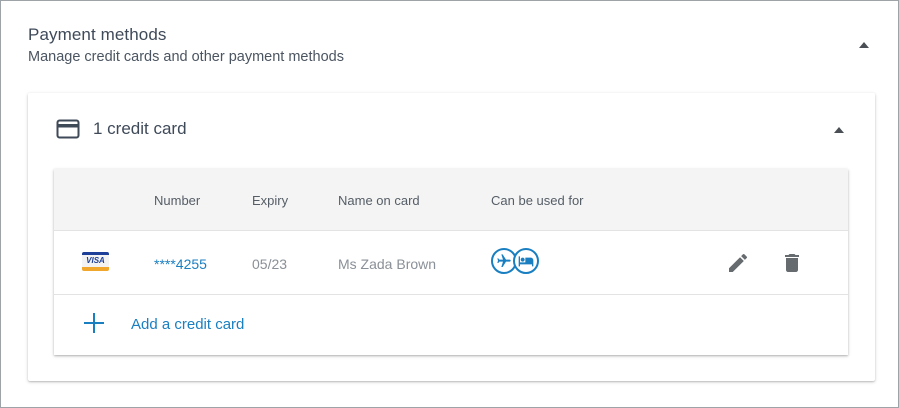 The height and width of the screenshot is (408, 899). Describe the element at coordinates (180, 264) in the screenshot. I see `card-number-link: ****4255` at that location.